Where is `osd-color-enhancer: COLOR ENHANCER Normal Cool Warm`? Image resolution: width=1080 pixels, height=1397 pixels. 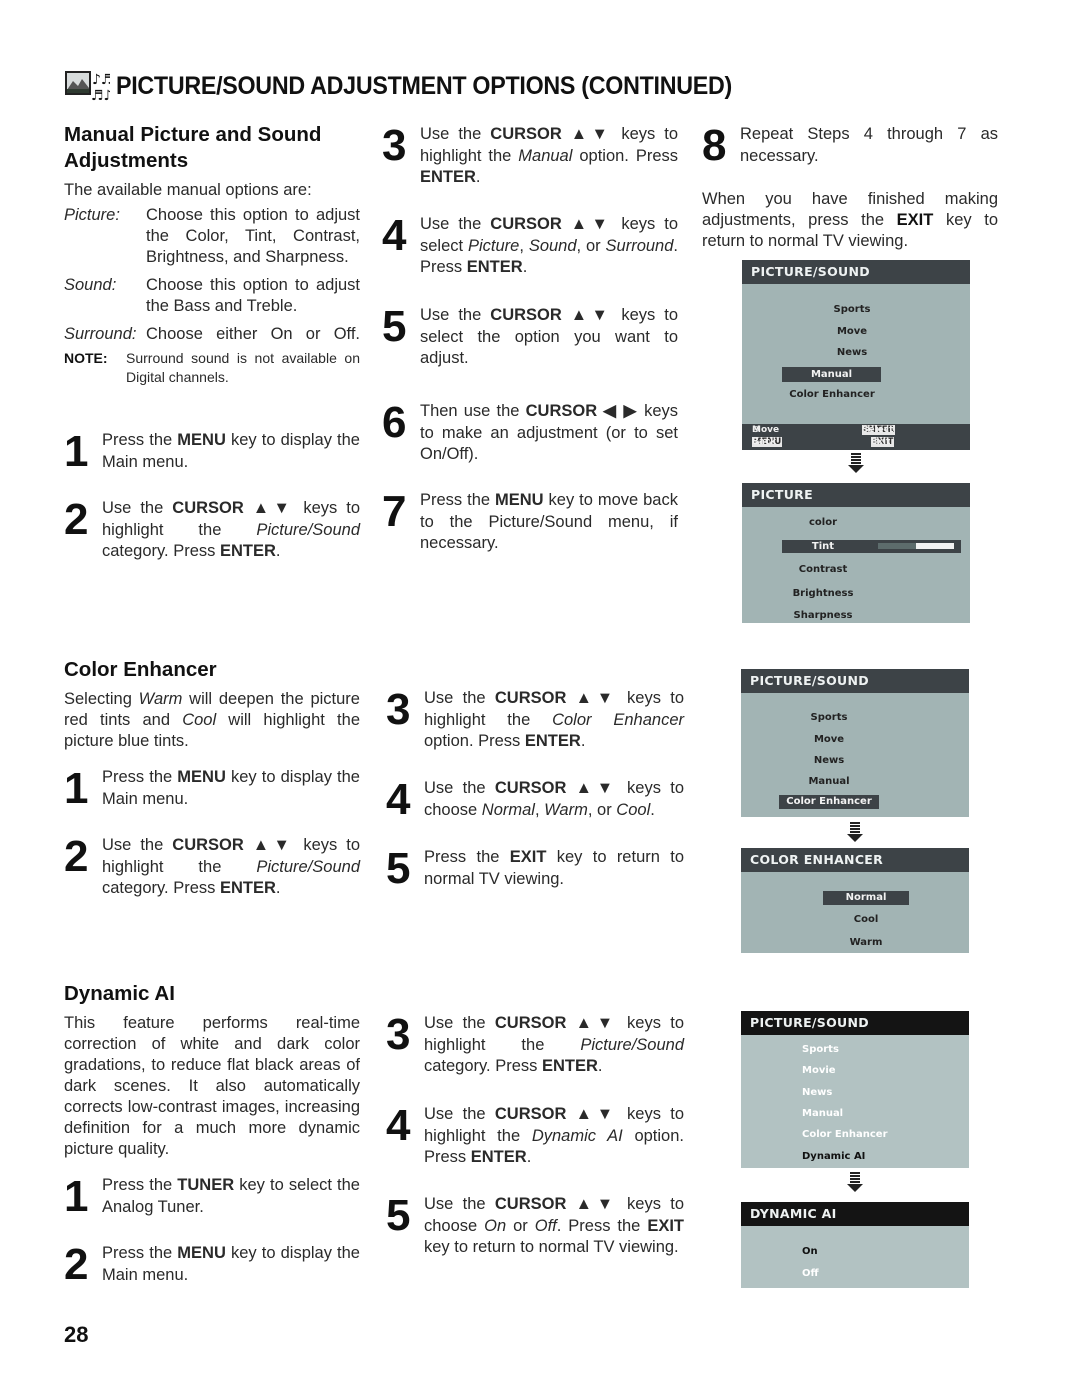 osd-color-enhancer: COLOR ENHANCER Normal Cool Warm is located at coordinates (855, 900).